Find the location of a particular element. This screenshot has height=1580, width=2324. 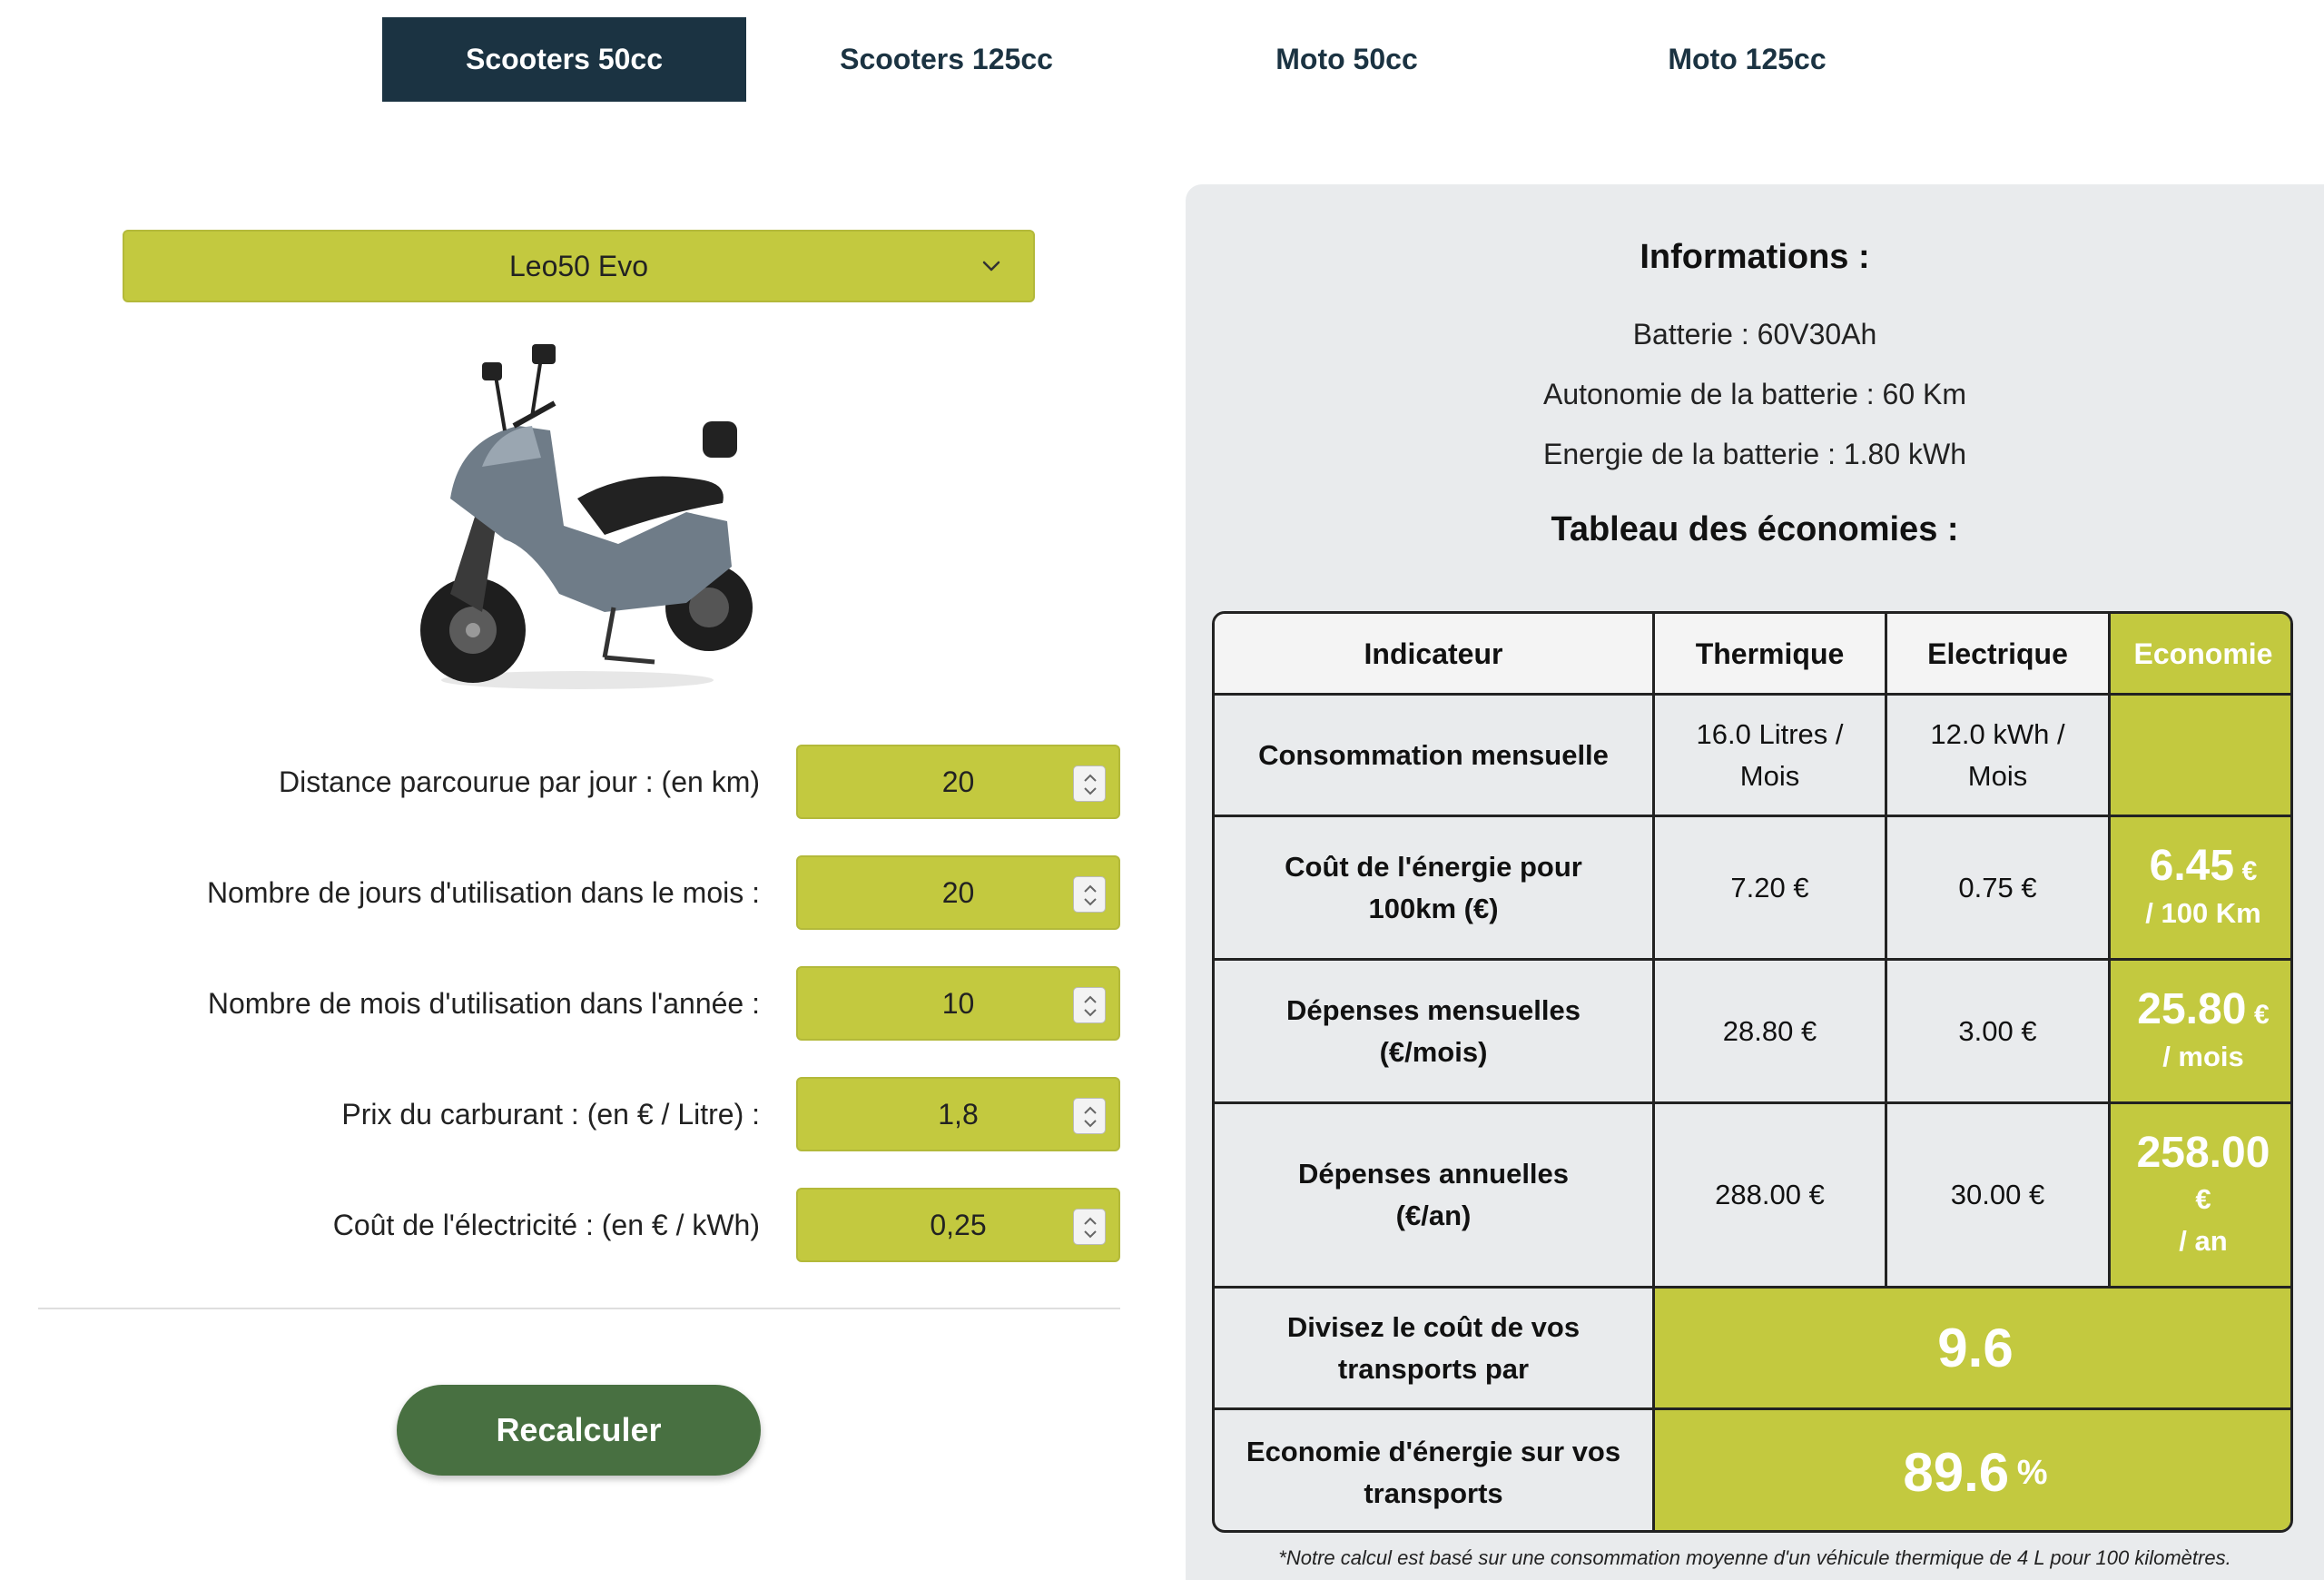

row-annual-electrique: 30.00 € is located at coordinates (1997, 1194).